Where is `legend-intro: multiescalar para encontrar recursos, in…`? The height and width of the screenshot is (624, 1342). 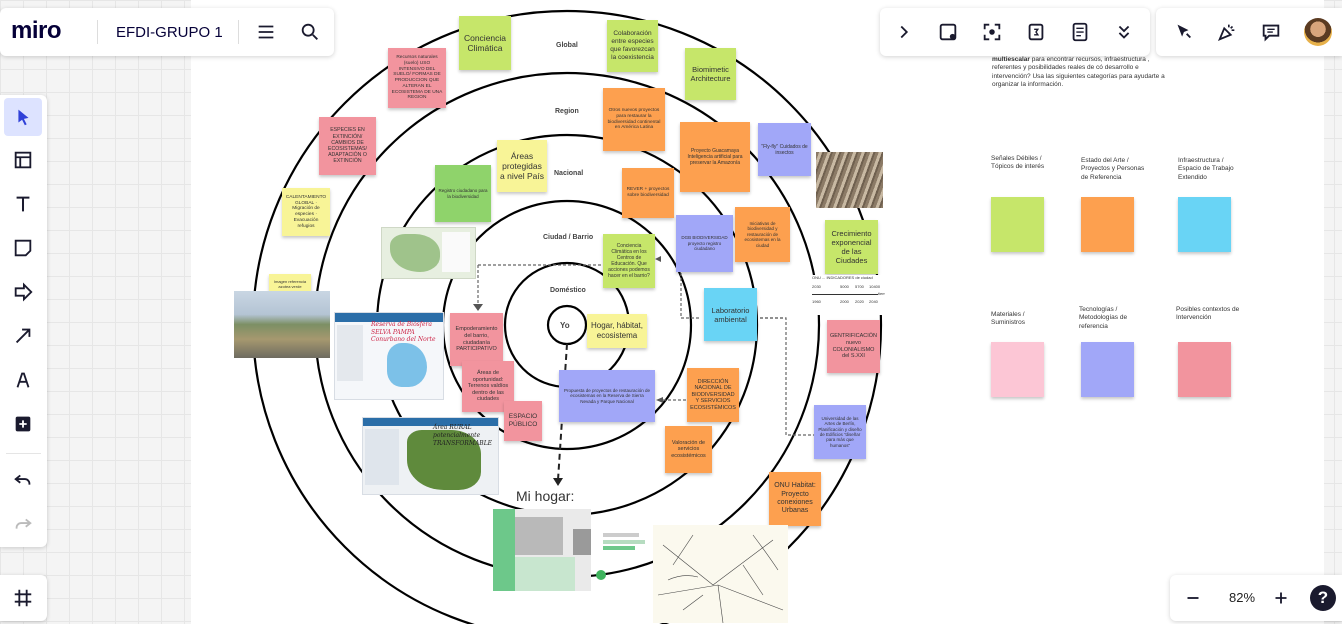 legend-intro: multiescalar para encontrar recursos, in… is located at coordinates (1092, 73).